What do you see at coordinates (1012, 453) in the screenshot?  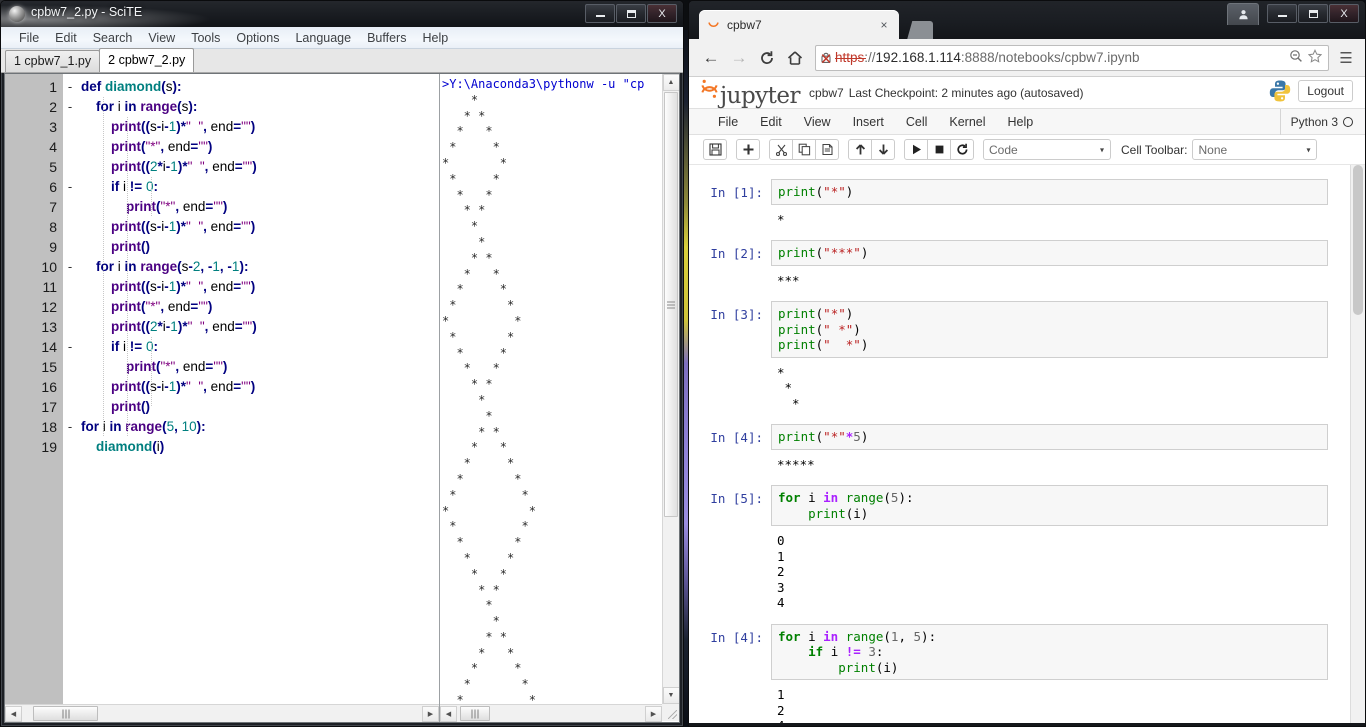 I see `notebook-cell: In [4]: print("*"*5) *****` at bounding box center [1012, 453].